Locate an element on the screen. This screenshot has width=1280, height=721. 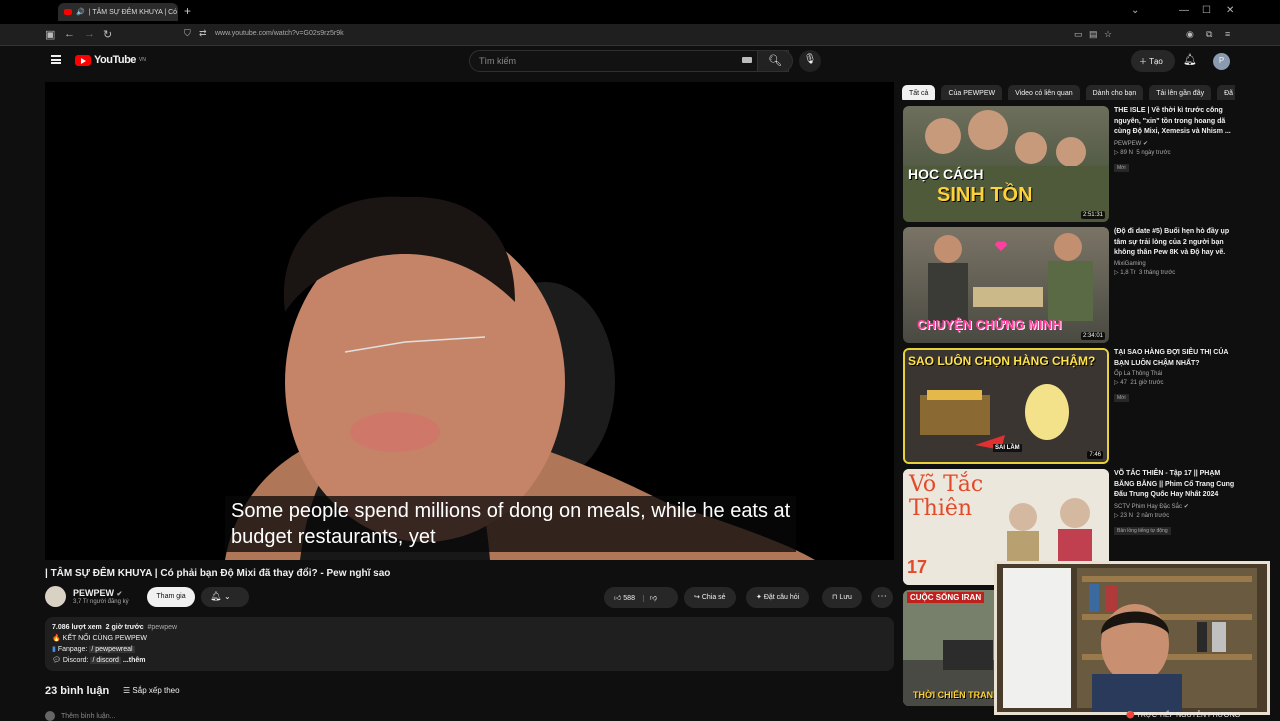
webcam-image is located at coordinates (1132, 638).